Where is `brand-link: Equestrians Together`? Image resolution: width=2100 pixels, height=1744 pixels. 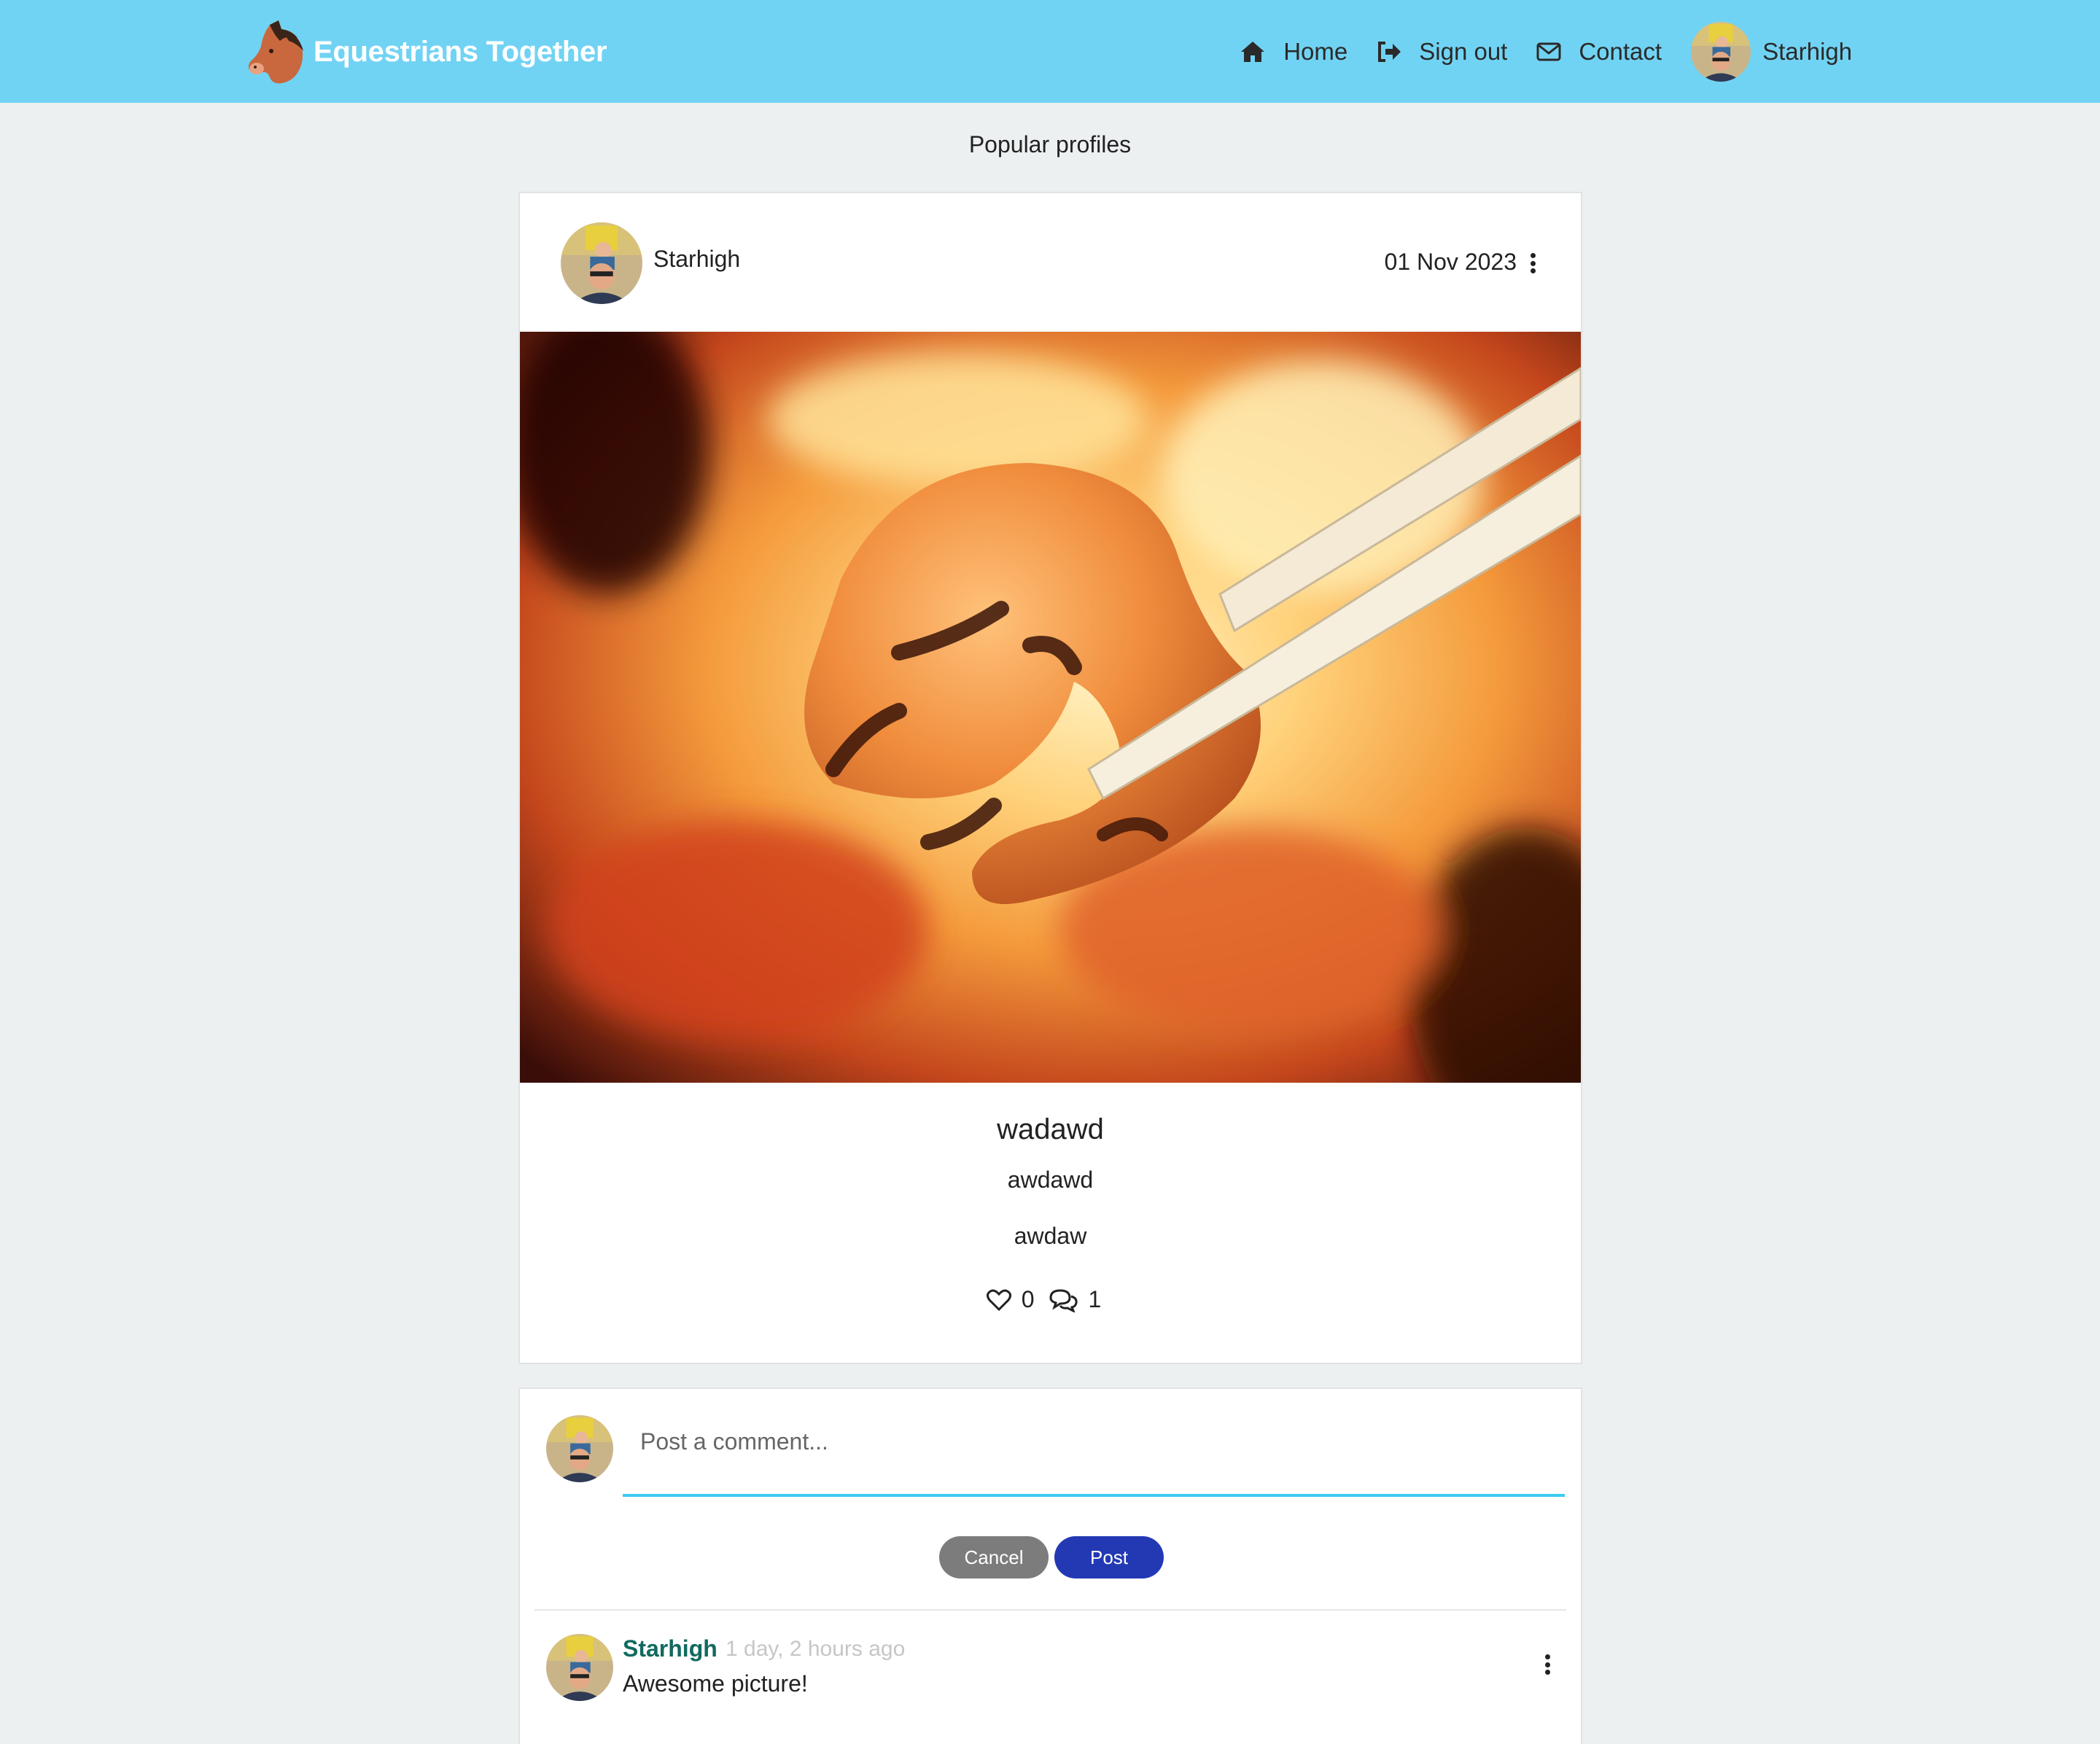
brand-link: Equestrians Together is located at coordinates (424, 52).